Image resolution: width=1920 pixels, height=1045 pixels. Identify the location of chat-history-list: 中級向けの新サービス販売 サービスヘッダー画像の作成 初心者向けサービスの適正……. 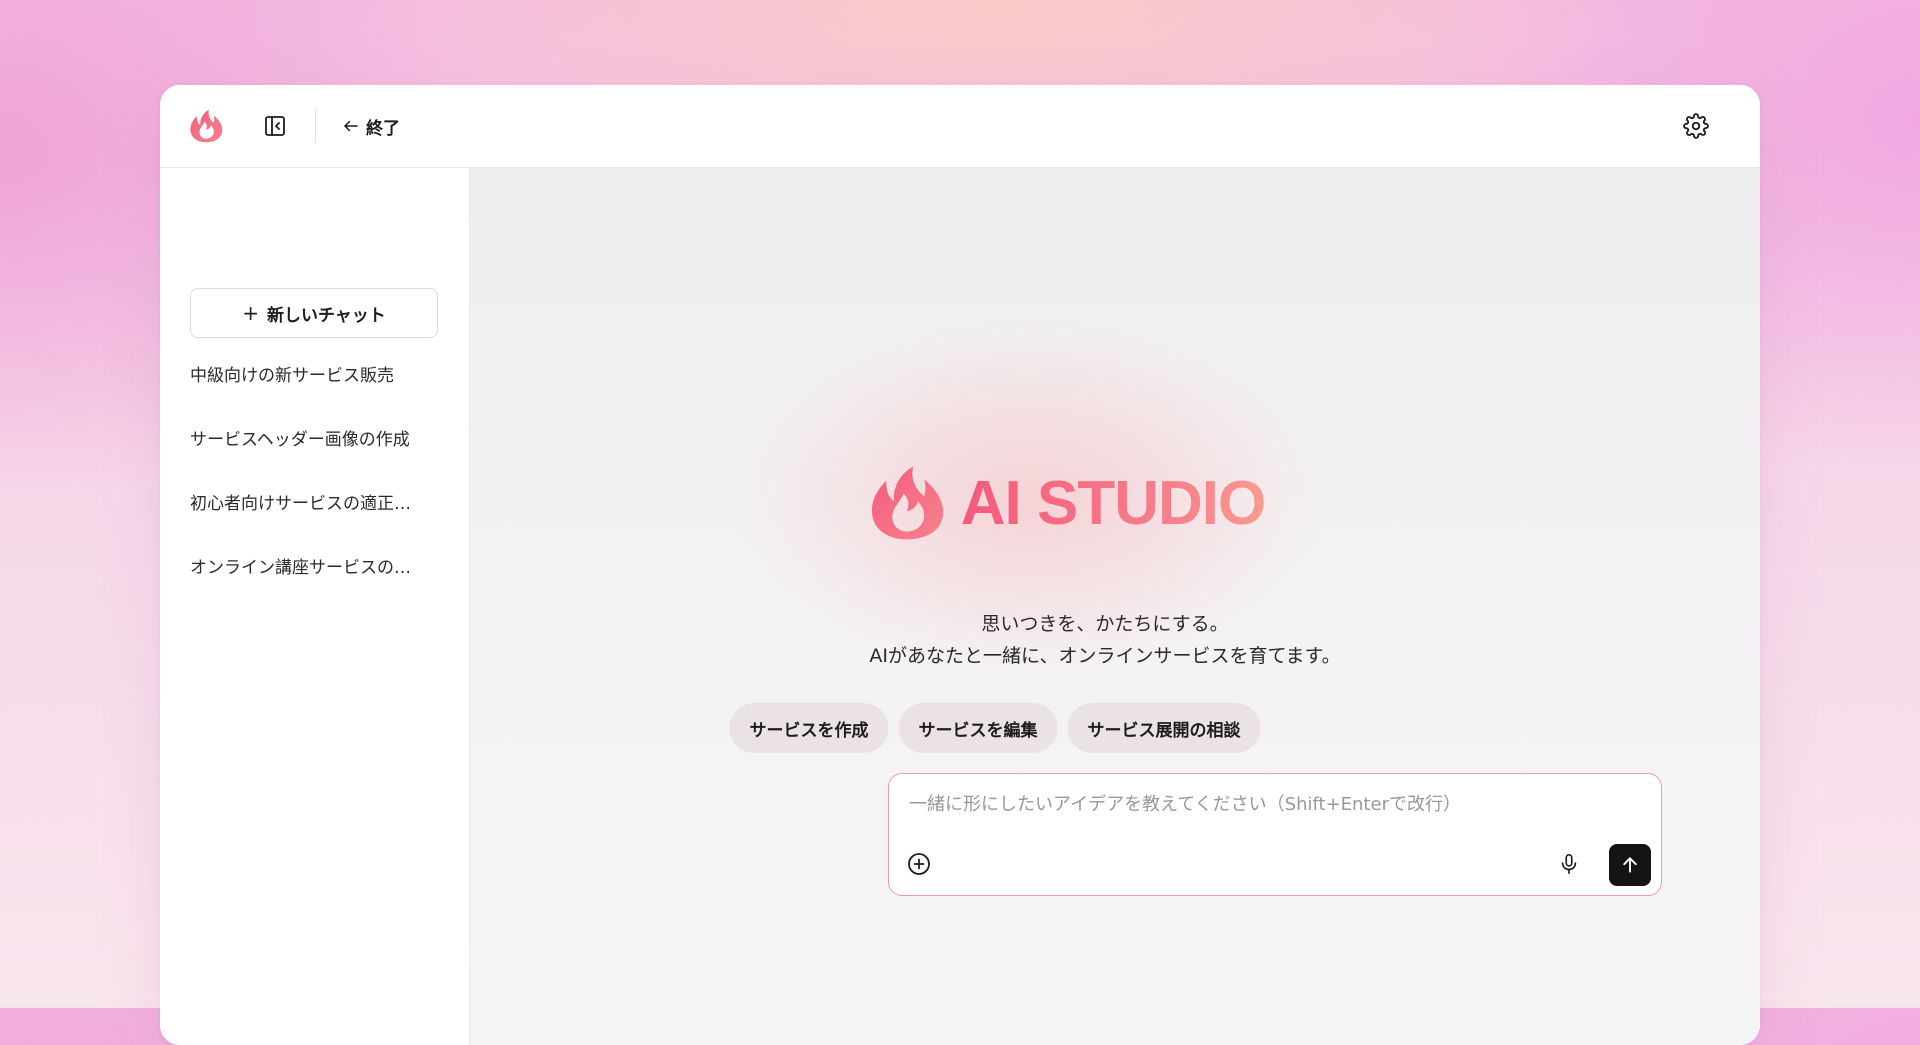
(315, 489).